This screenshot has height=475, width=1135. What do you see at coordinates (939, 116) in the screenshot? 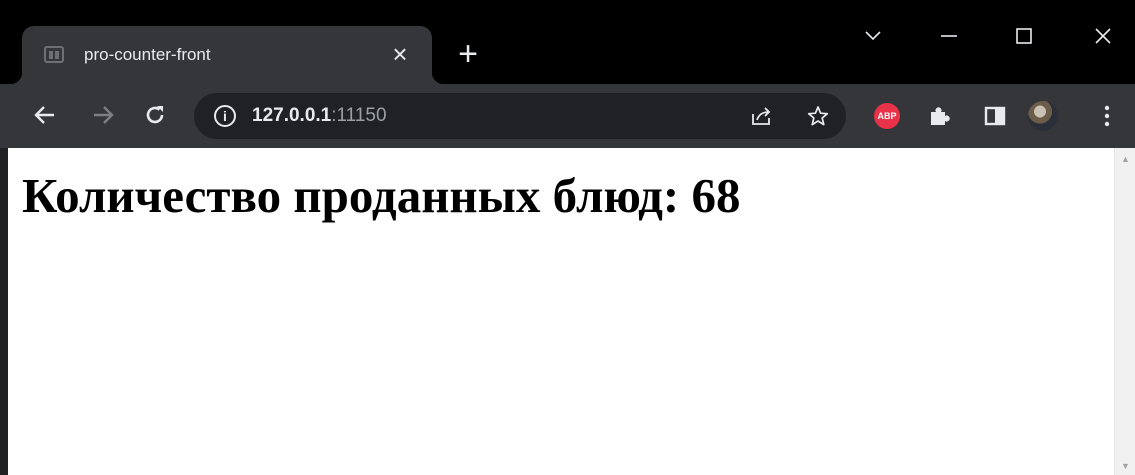
I see `extensions-puzzle-icon` at bounding box center [939, 116].